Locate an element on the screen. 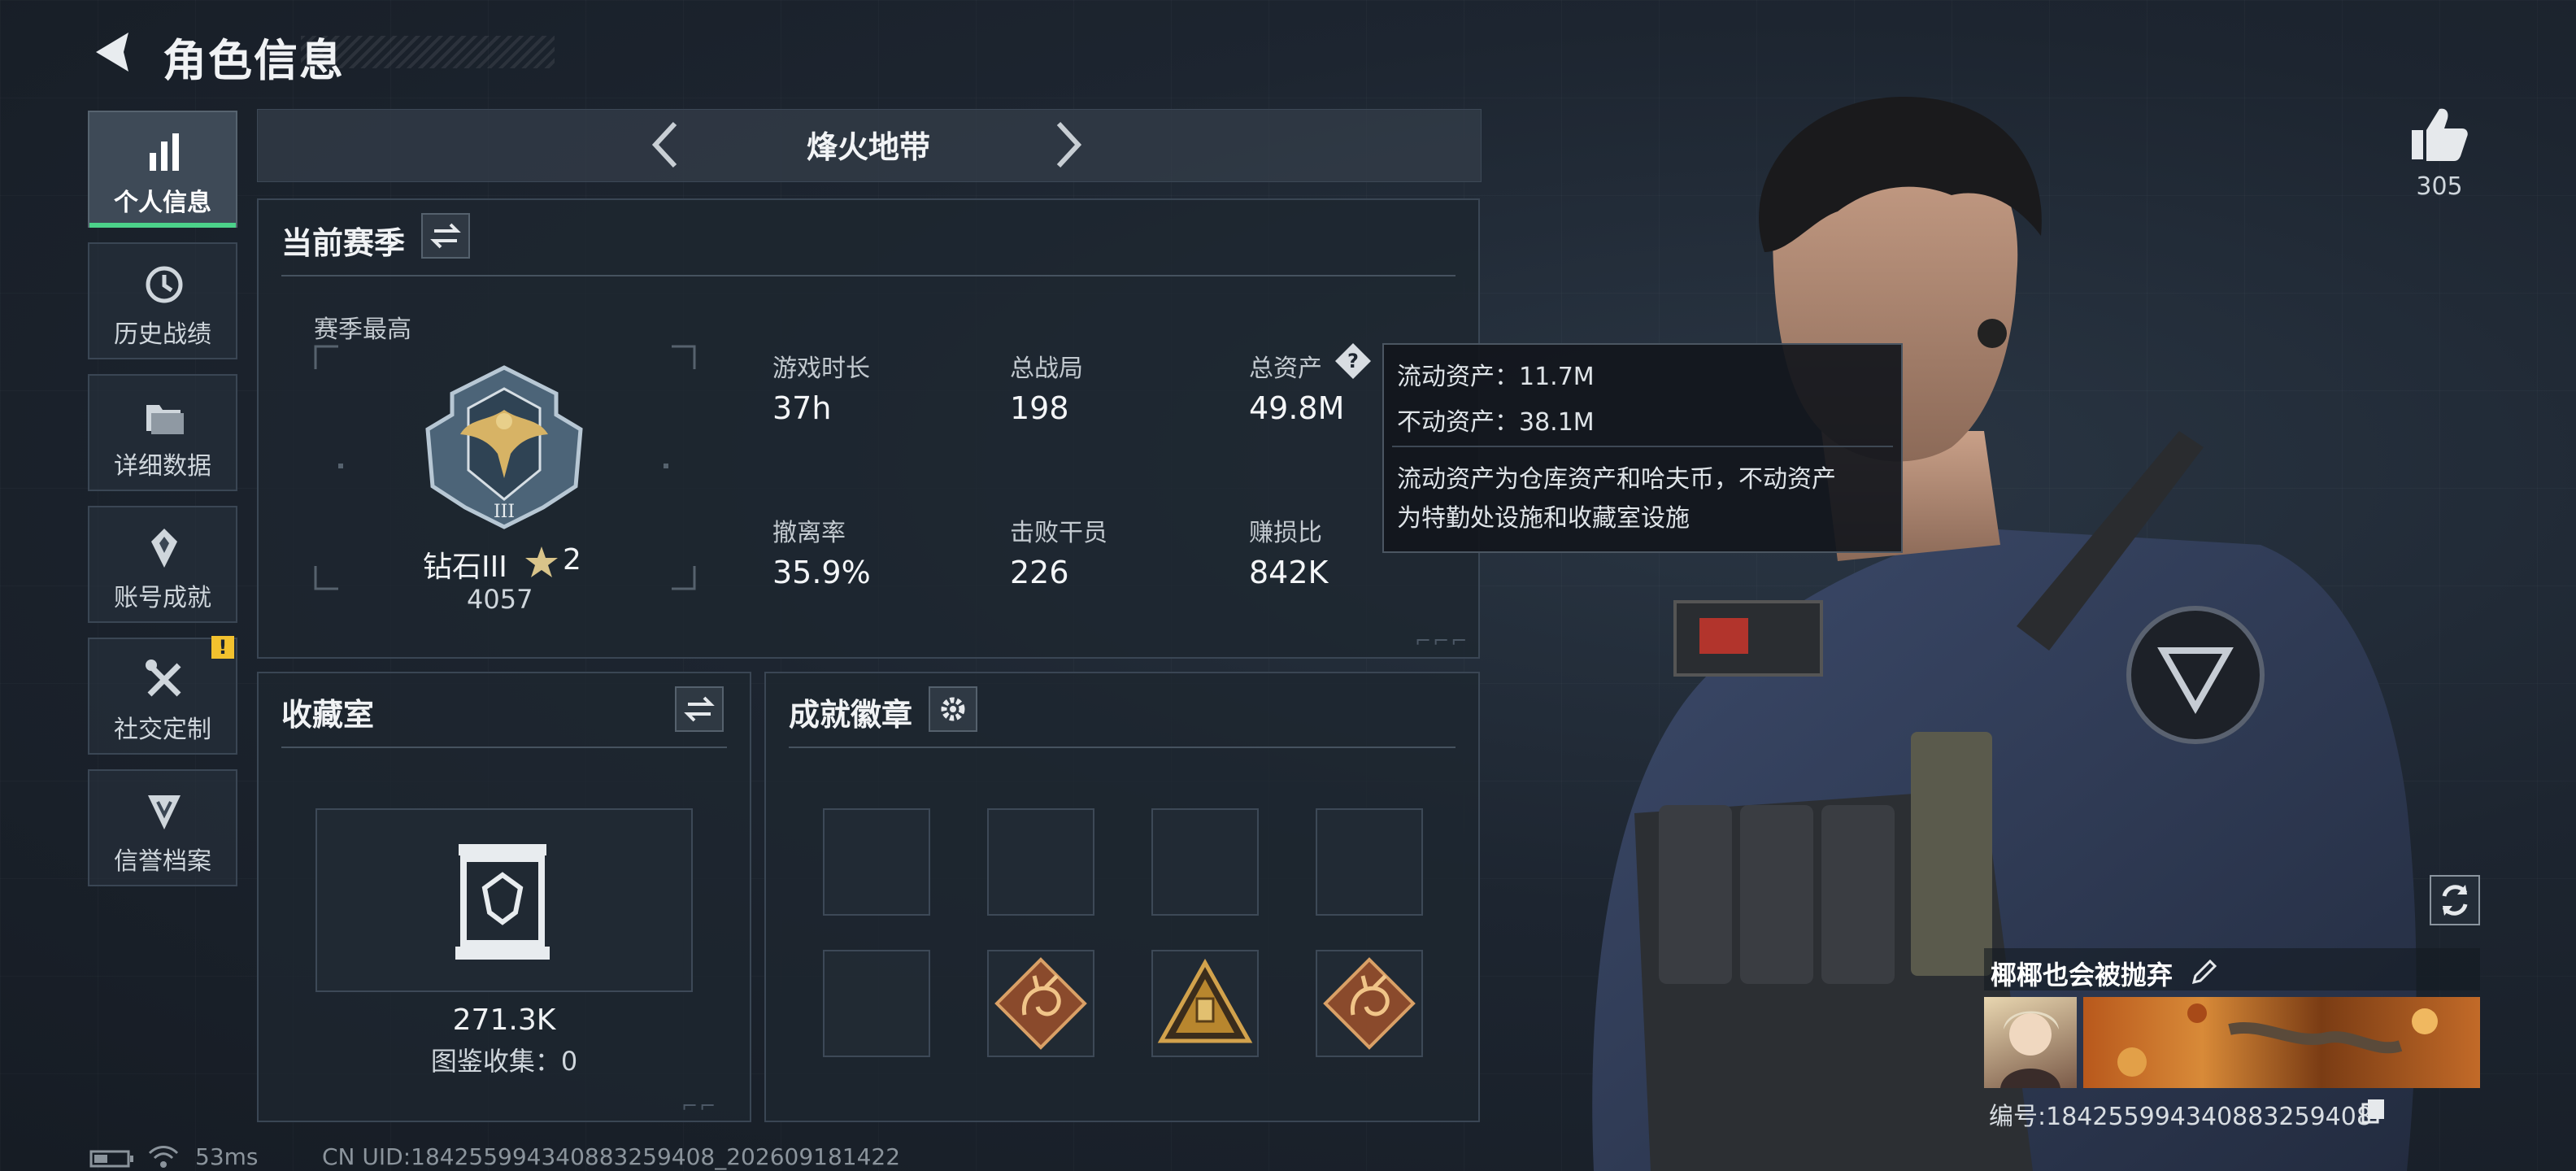 The image size is (2576, 1171). panel-corner-mark: ⌐⌐ is located at coordinates (699, 1106).